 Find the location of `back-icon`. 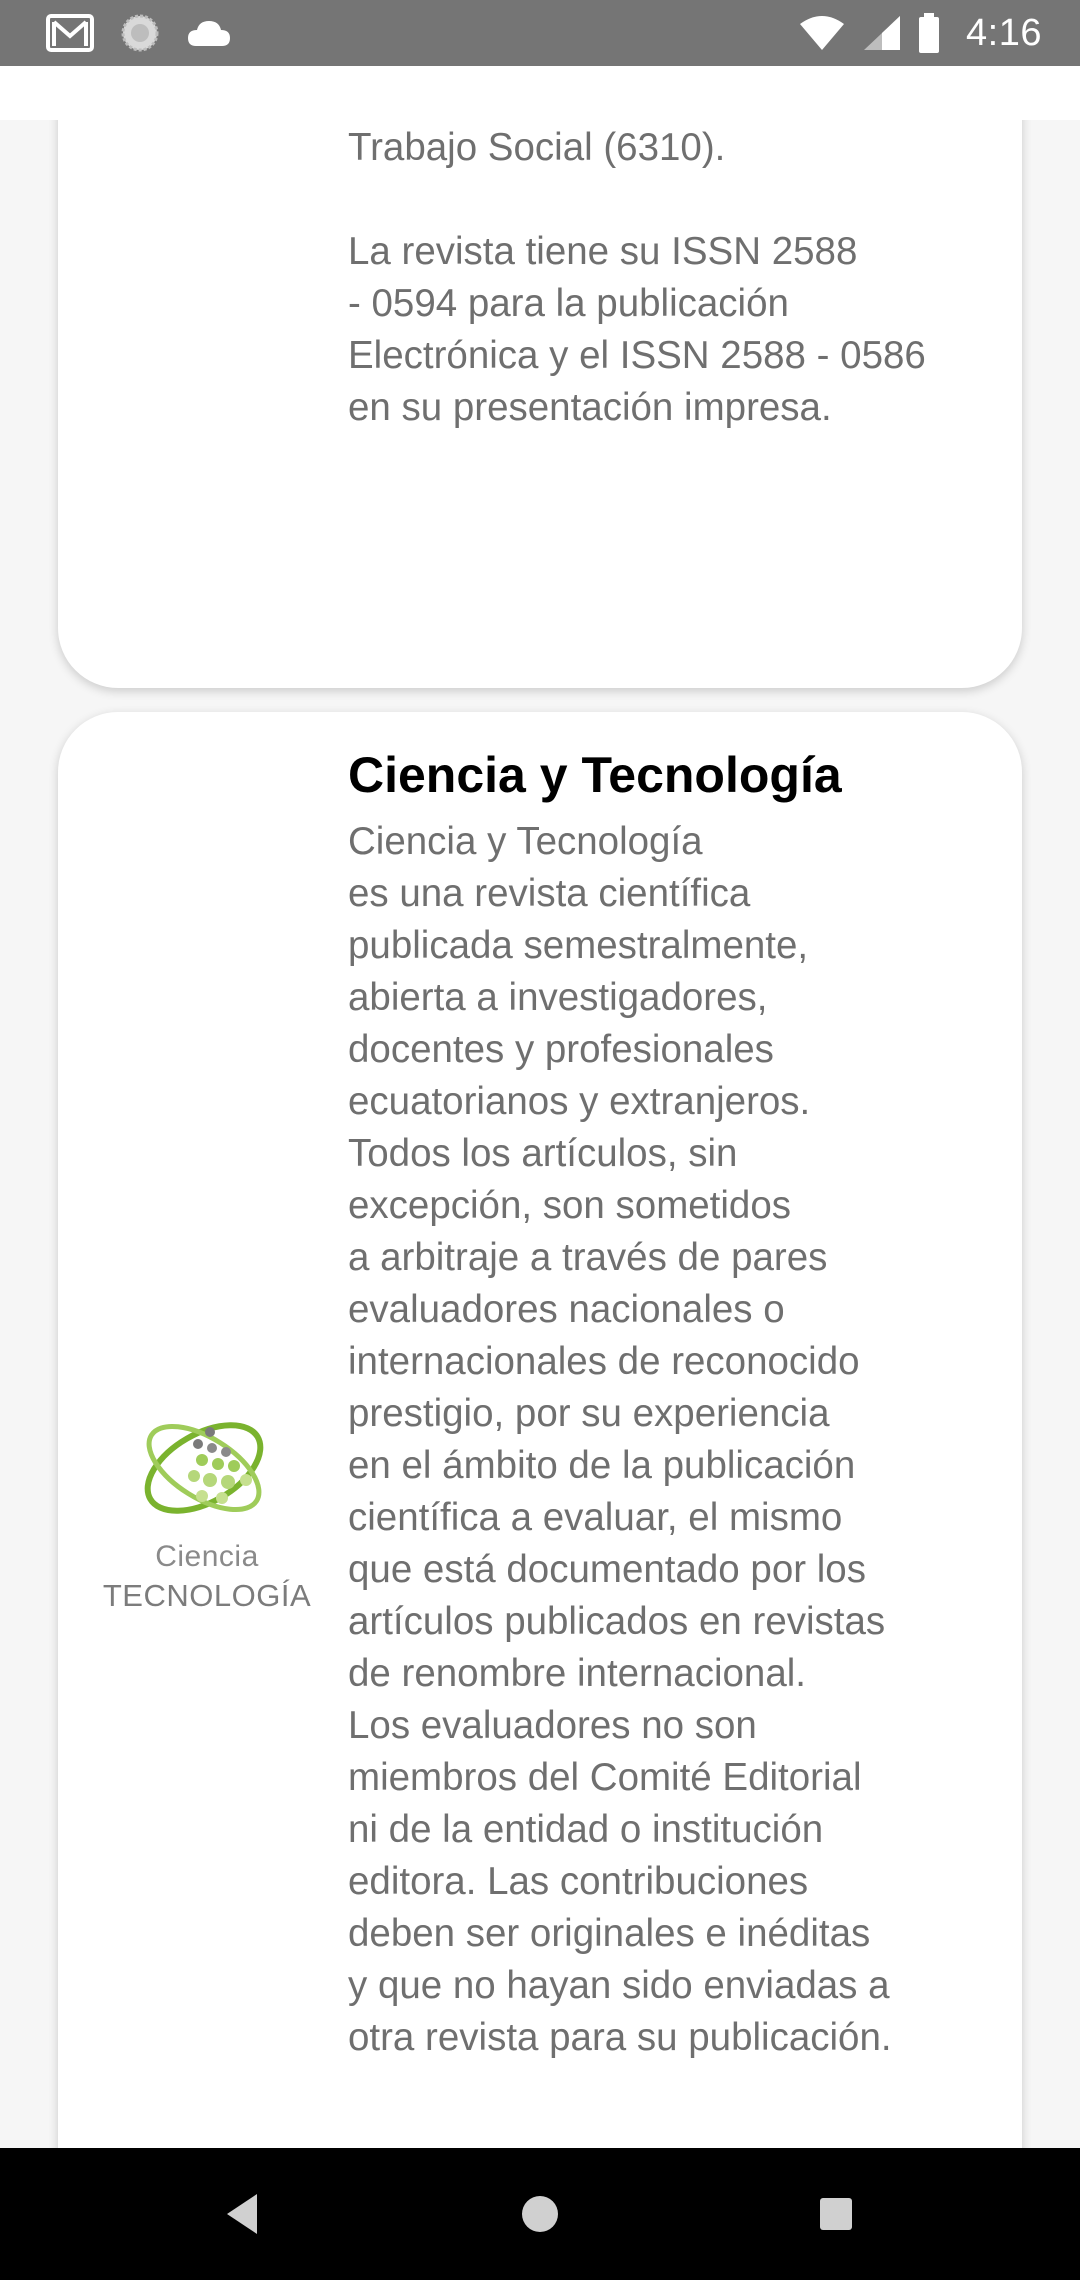

back-icon is located at coordinates (242, 2214).